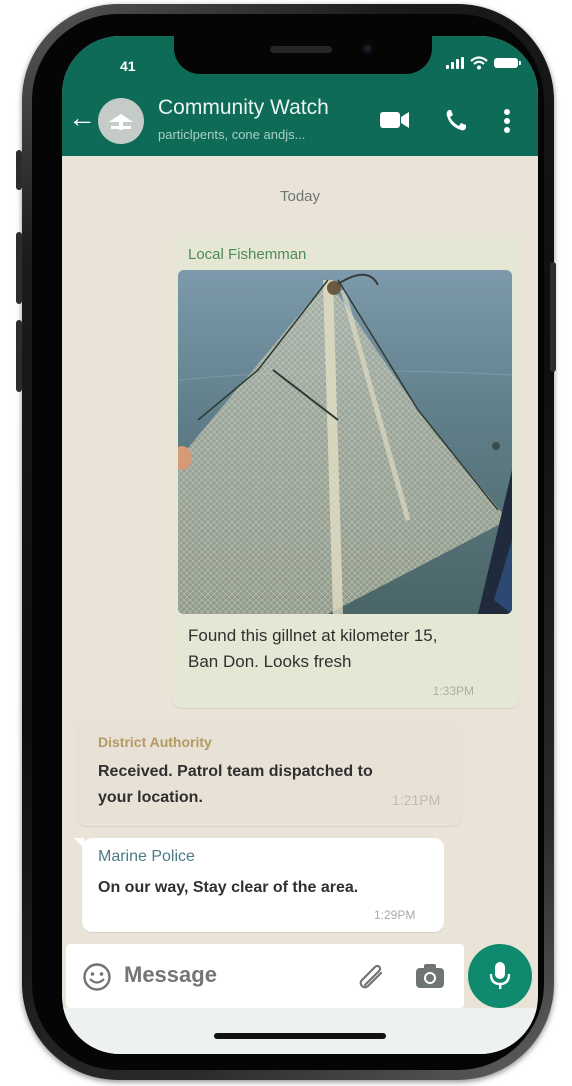 Image resolution: width=572 pixels, height=1086 pixels. What do you see at coordinates (313, 635) in the screenshot?
I see `message-text-line-1: Found this gillnet at kilometer 15,` at bounding box center [313, 635].